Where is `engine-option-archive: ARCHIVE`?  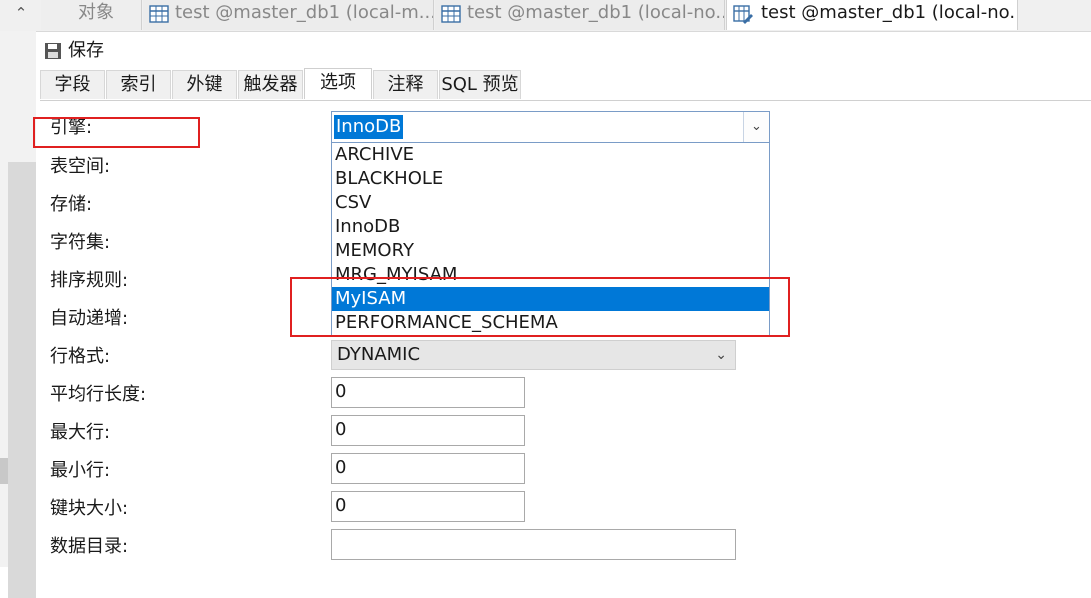 engine-option-archive: ARCHIVE is located at coordinates (550, 155).